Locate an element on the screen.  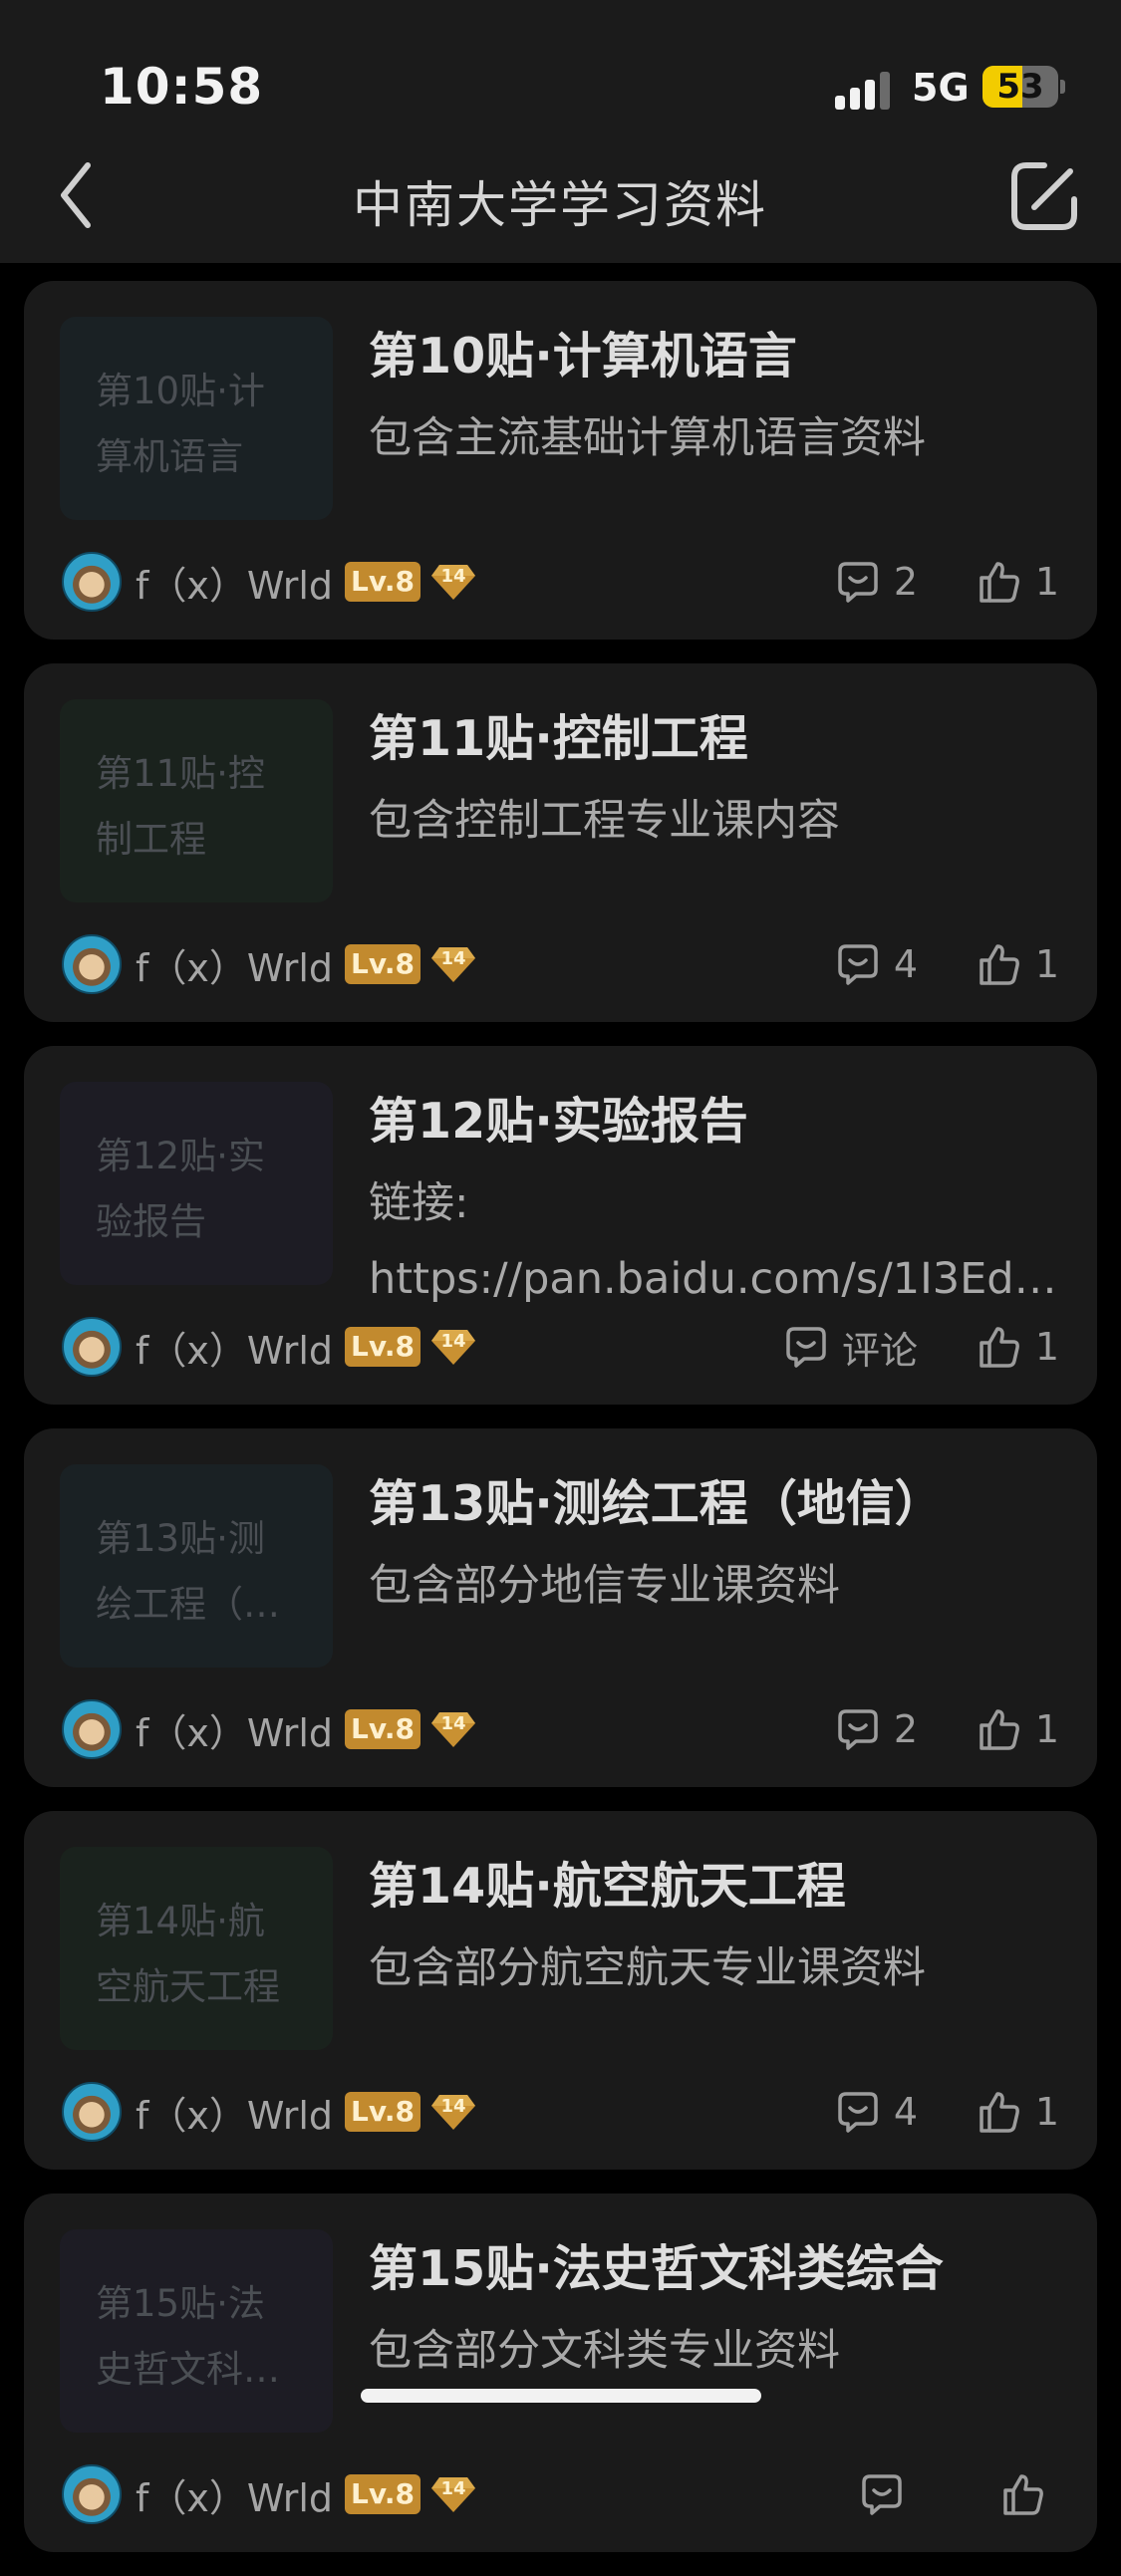
network-type: 5G is located at coordinates (941, 88).